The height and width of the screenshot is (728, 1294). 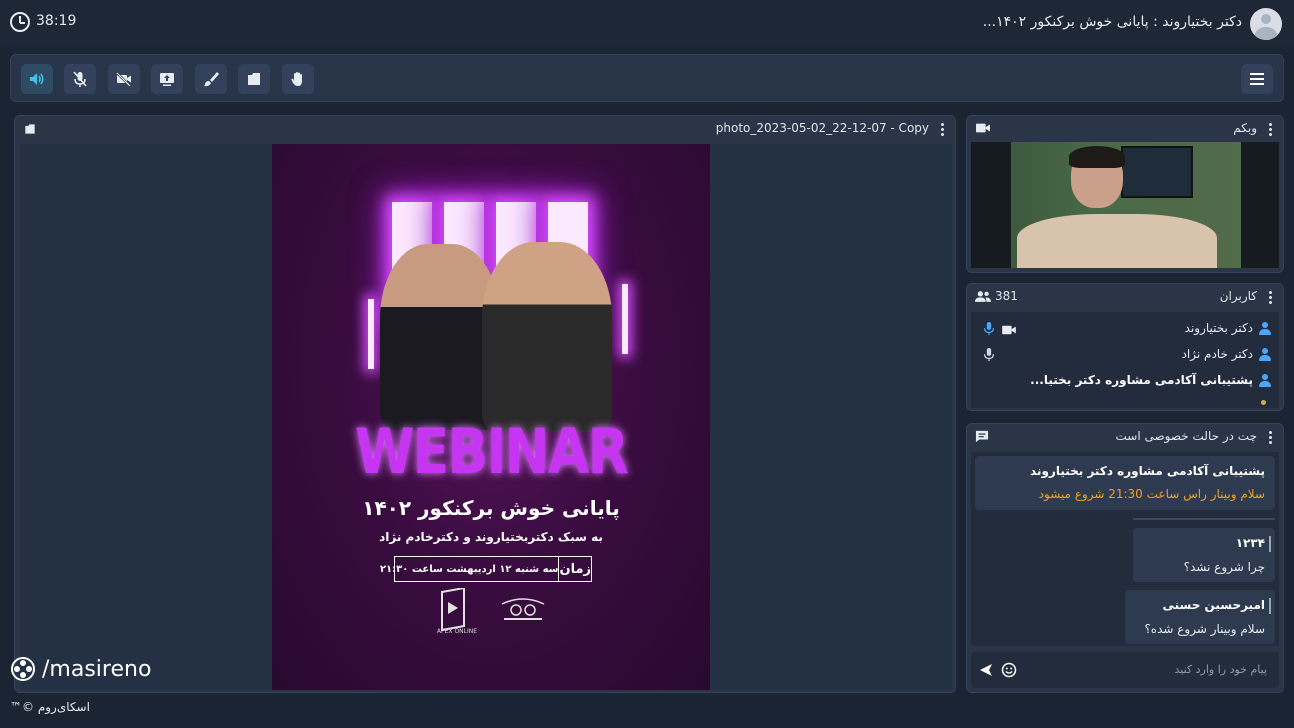 I want to click on user-name: دکتر بختیاروند, so click(x=1218, y=328).